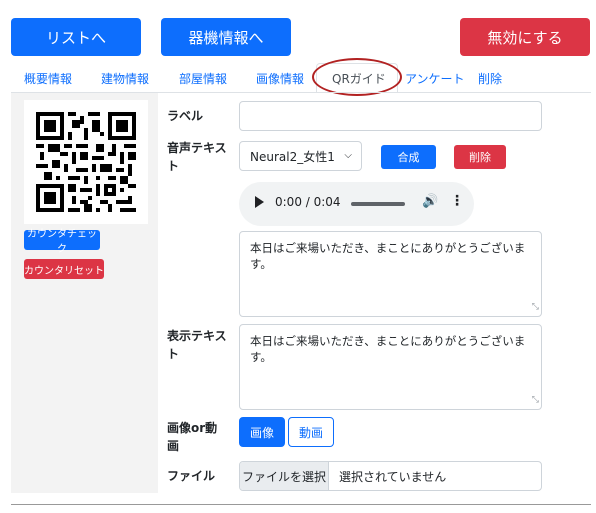 The width and height of the screenshot is (596, 513). Describe the element at coordinates (197, 157) in the screenshot. I see `voice-text-label: 音声テキスト` at that location.